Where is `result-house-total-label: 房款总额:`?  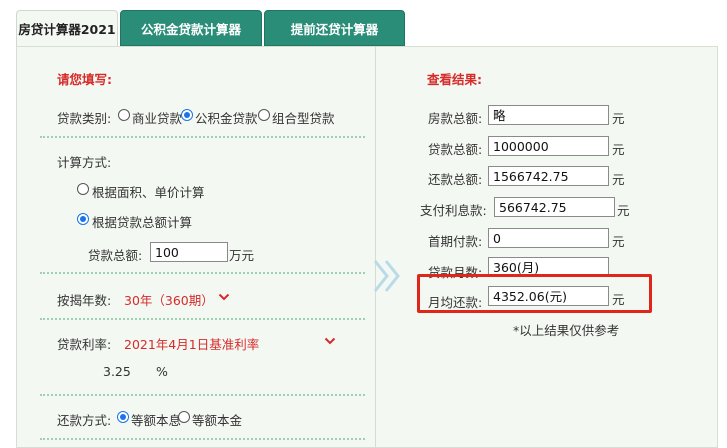
result-house-total-label: 房款总额: is located at coordinates (455, 118).